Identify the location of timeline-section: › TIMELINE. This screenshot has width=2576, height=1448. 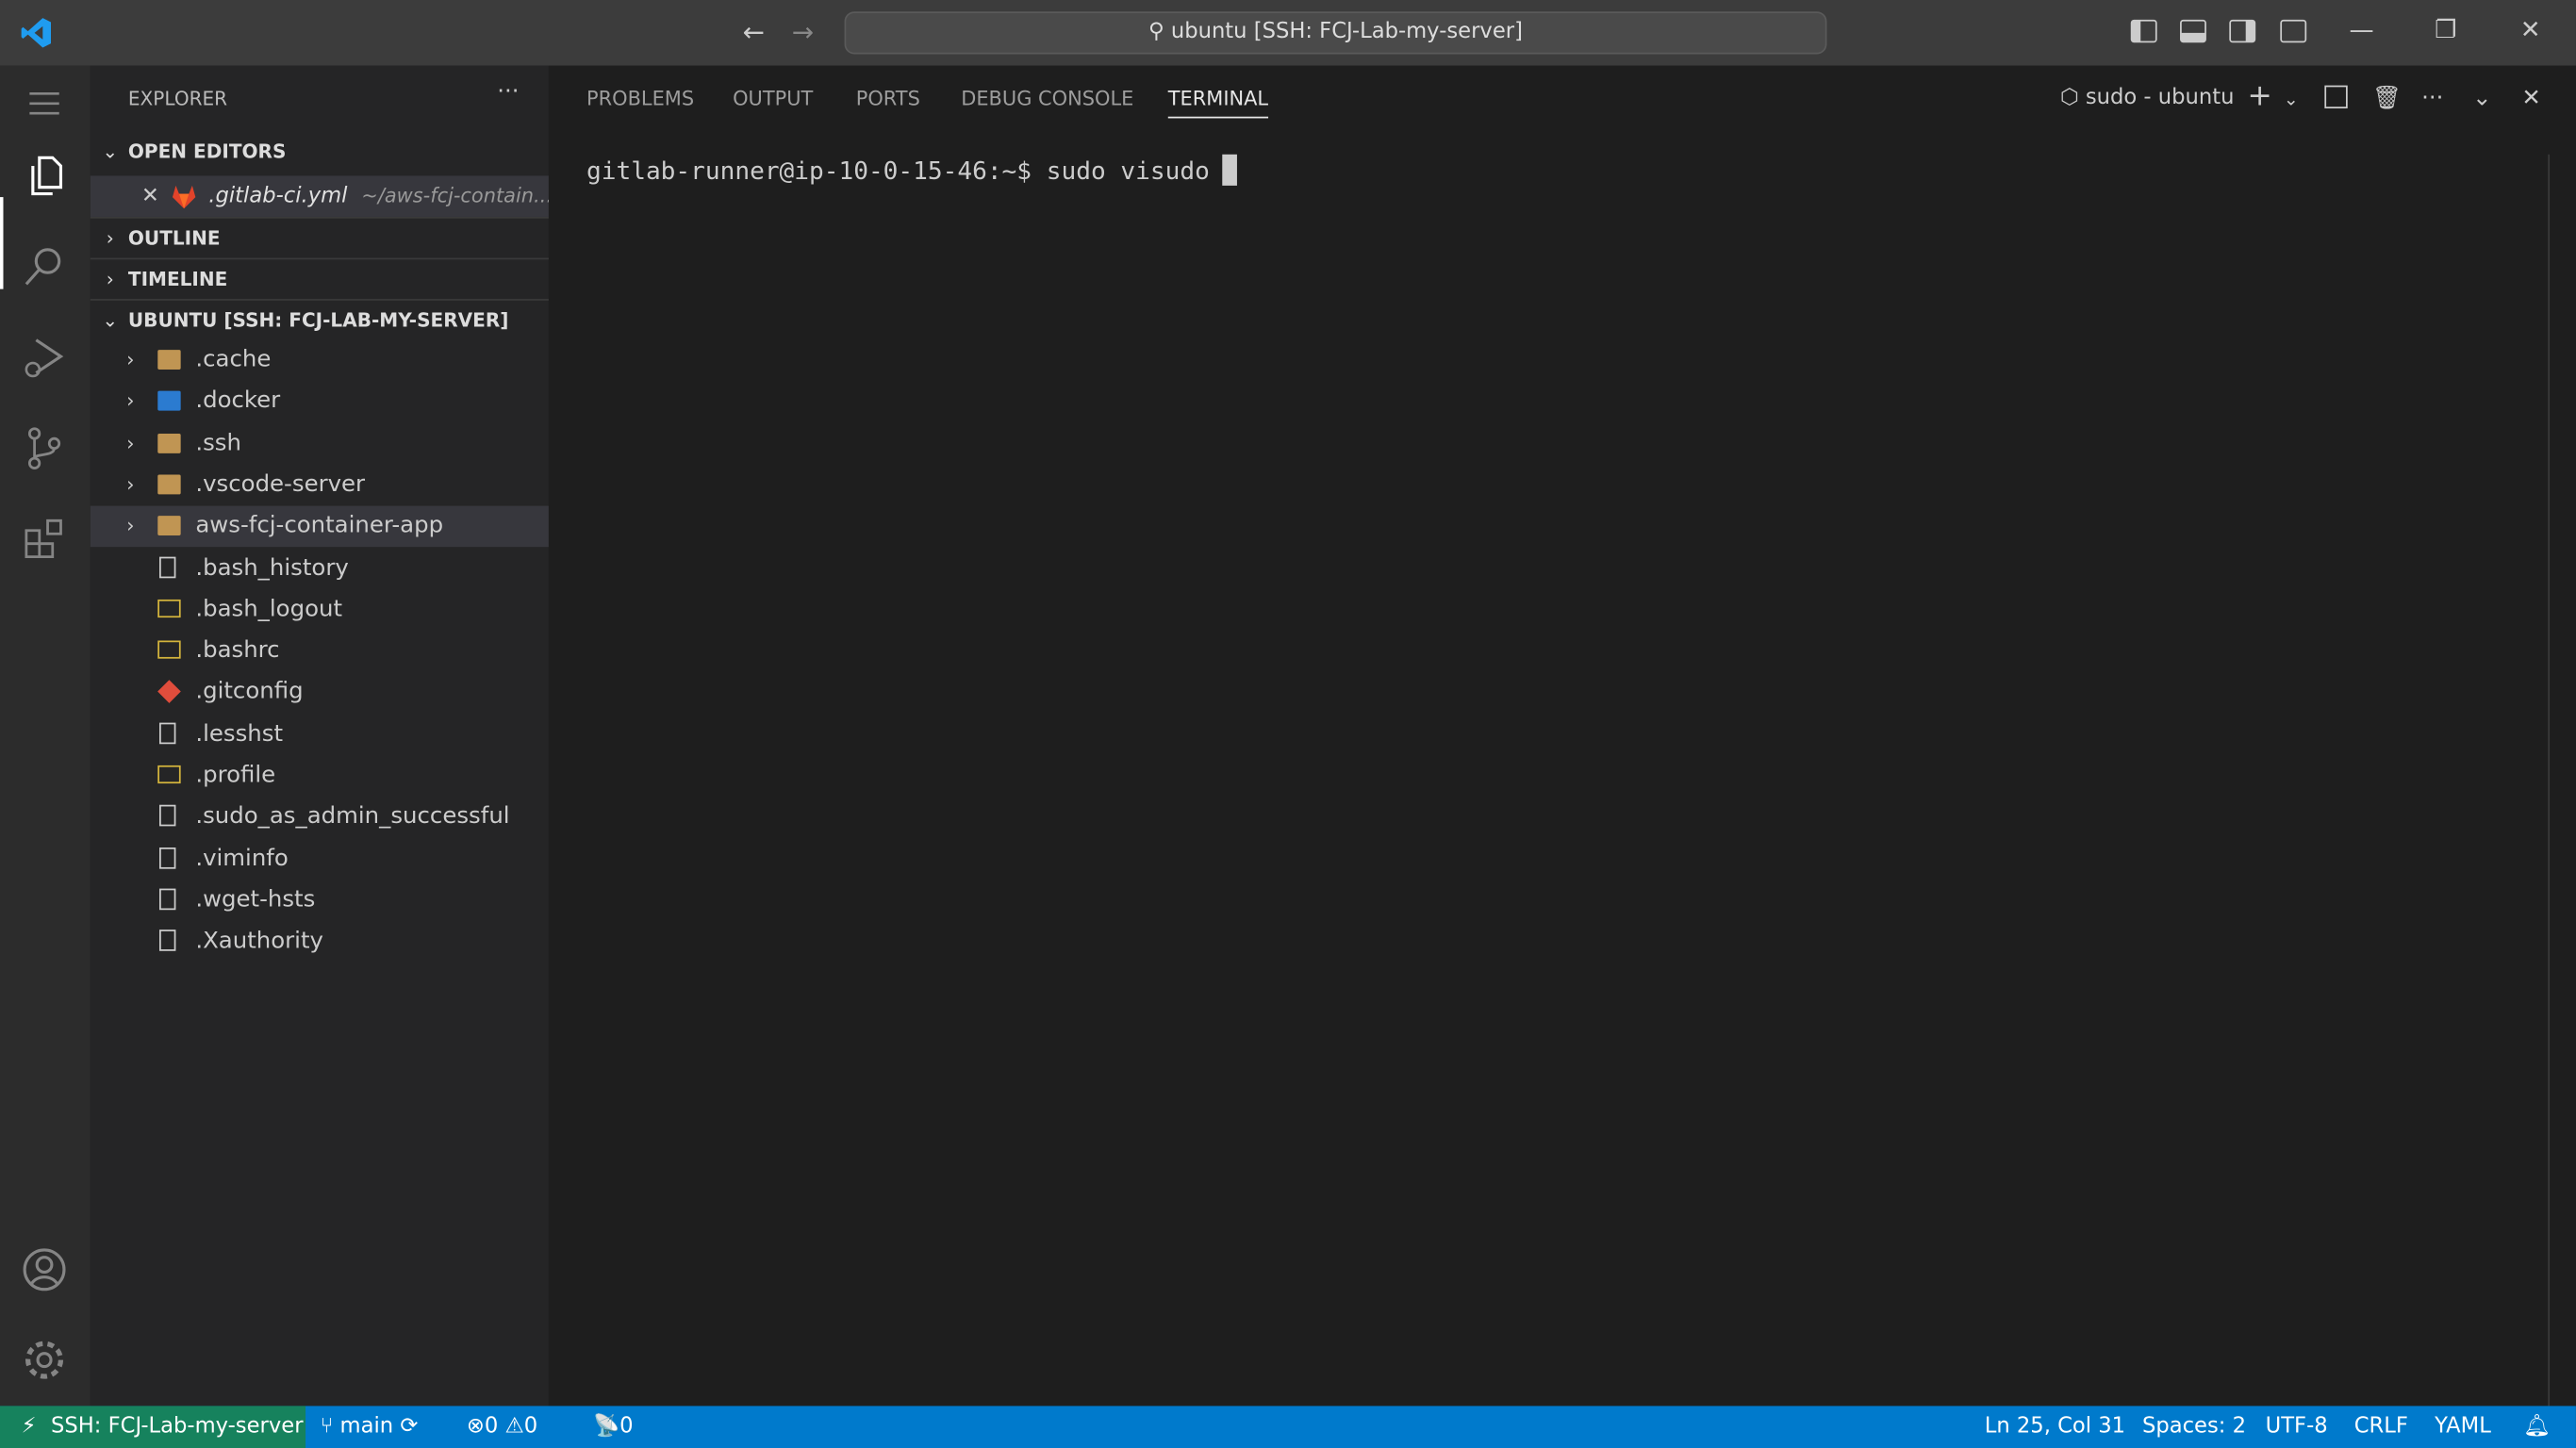
(319, 278).